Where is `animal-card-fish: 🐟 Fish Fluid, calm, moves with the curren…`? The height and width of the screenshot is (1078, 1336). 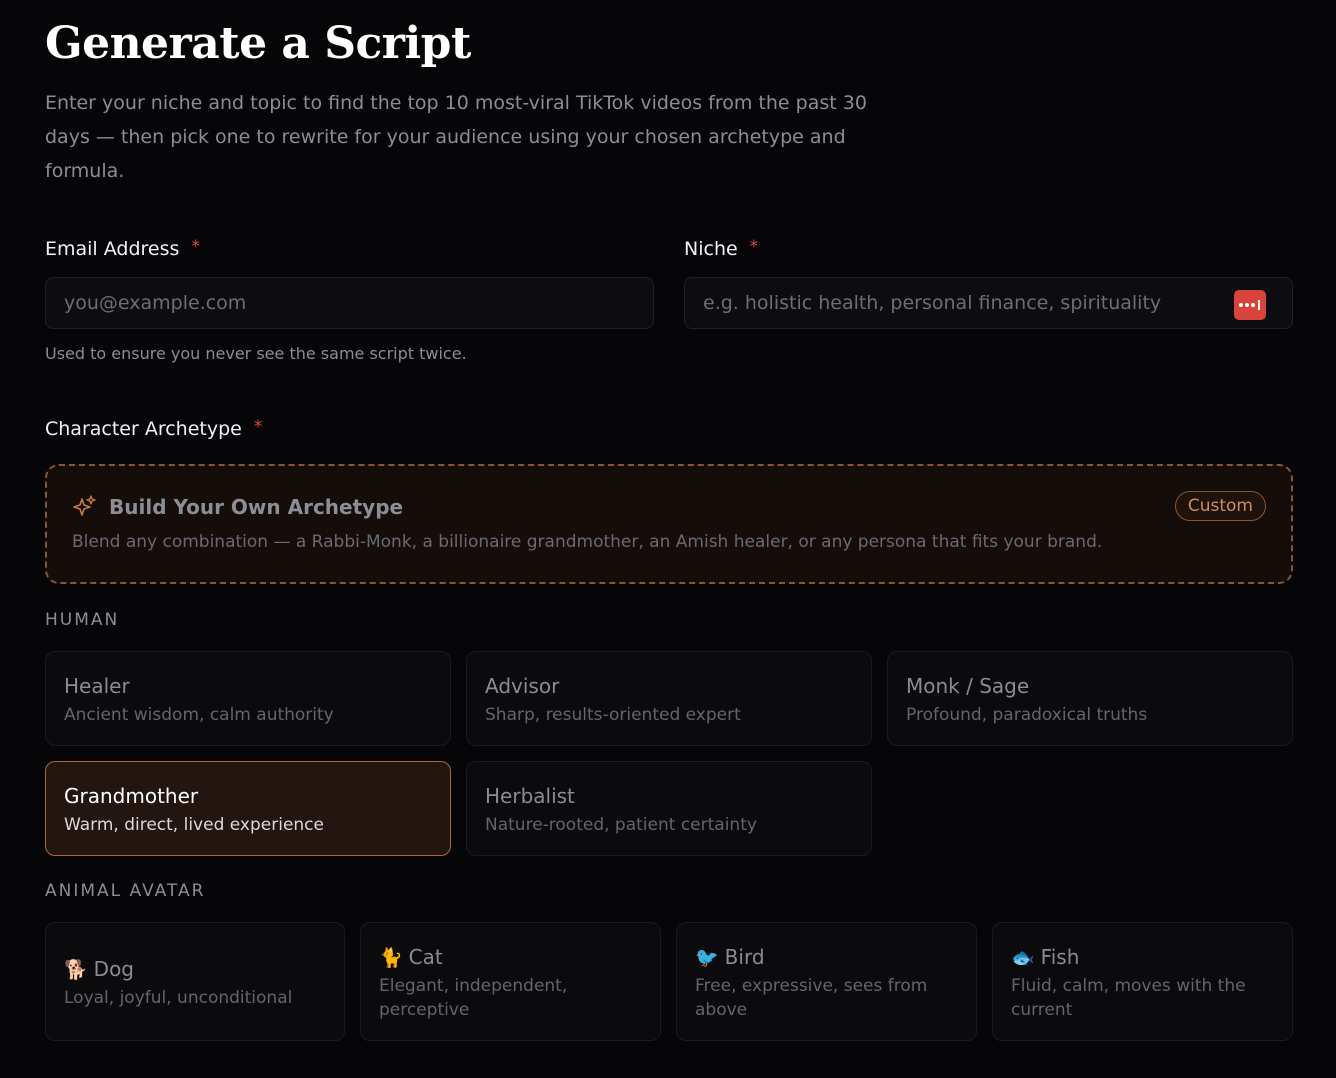 animal-card-fish: 🐟 Fish Fluid, calm, moves with the curren… is located at coordinates (1142, 981).